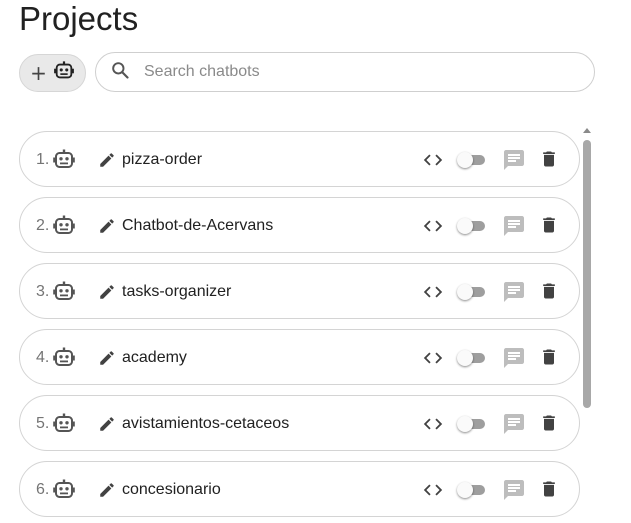  I want to click on search-icon, so click(120, 72).